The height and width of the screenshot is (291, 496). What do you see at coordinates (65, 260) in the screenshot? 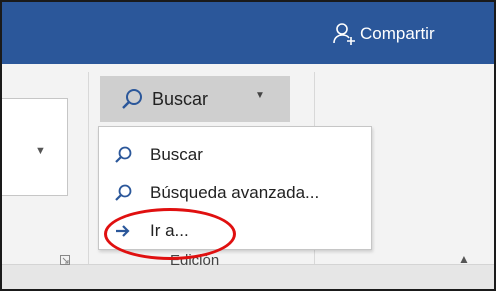
I see `dialog-launcher-icon` at bounding box center [65, 260].